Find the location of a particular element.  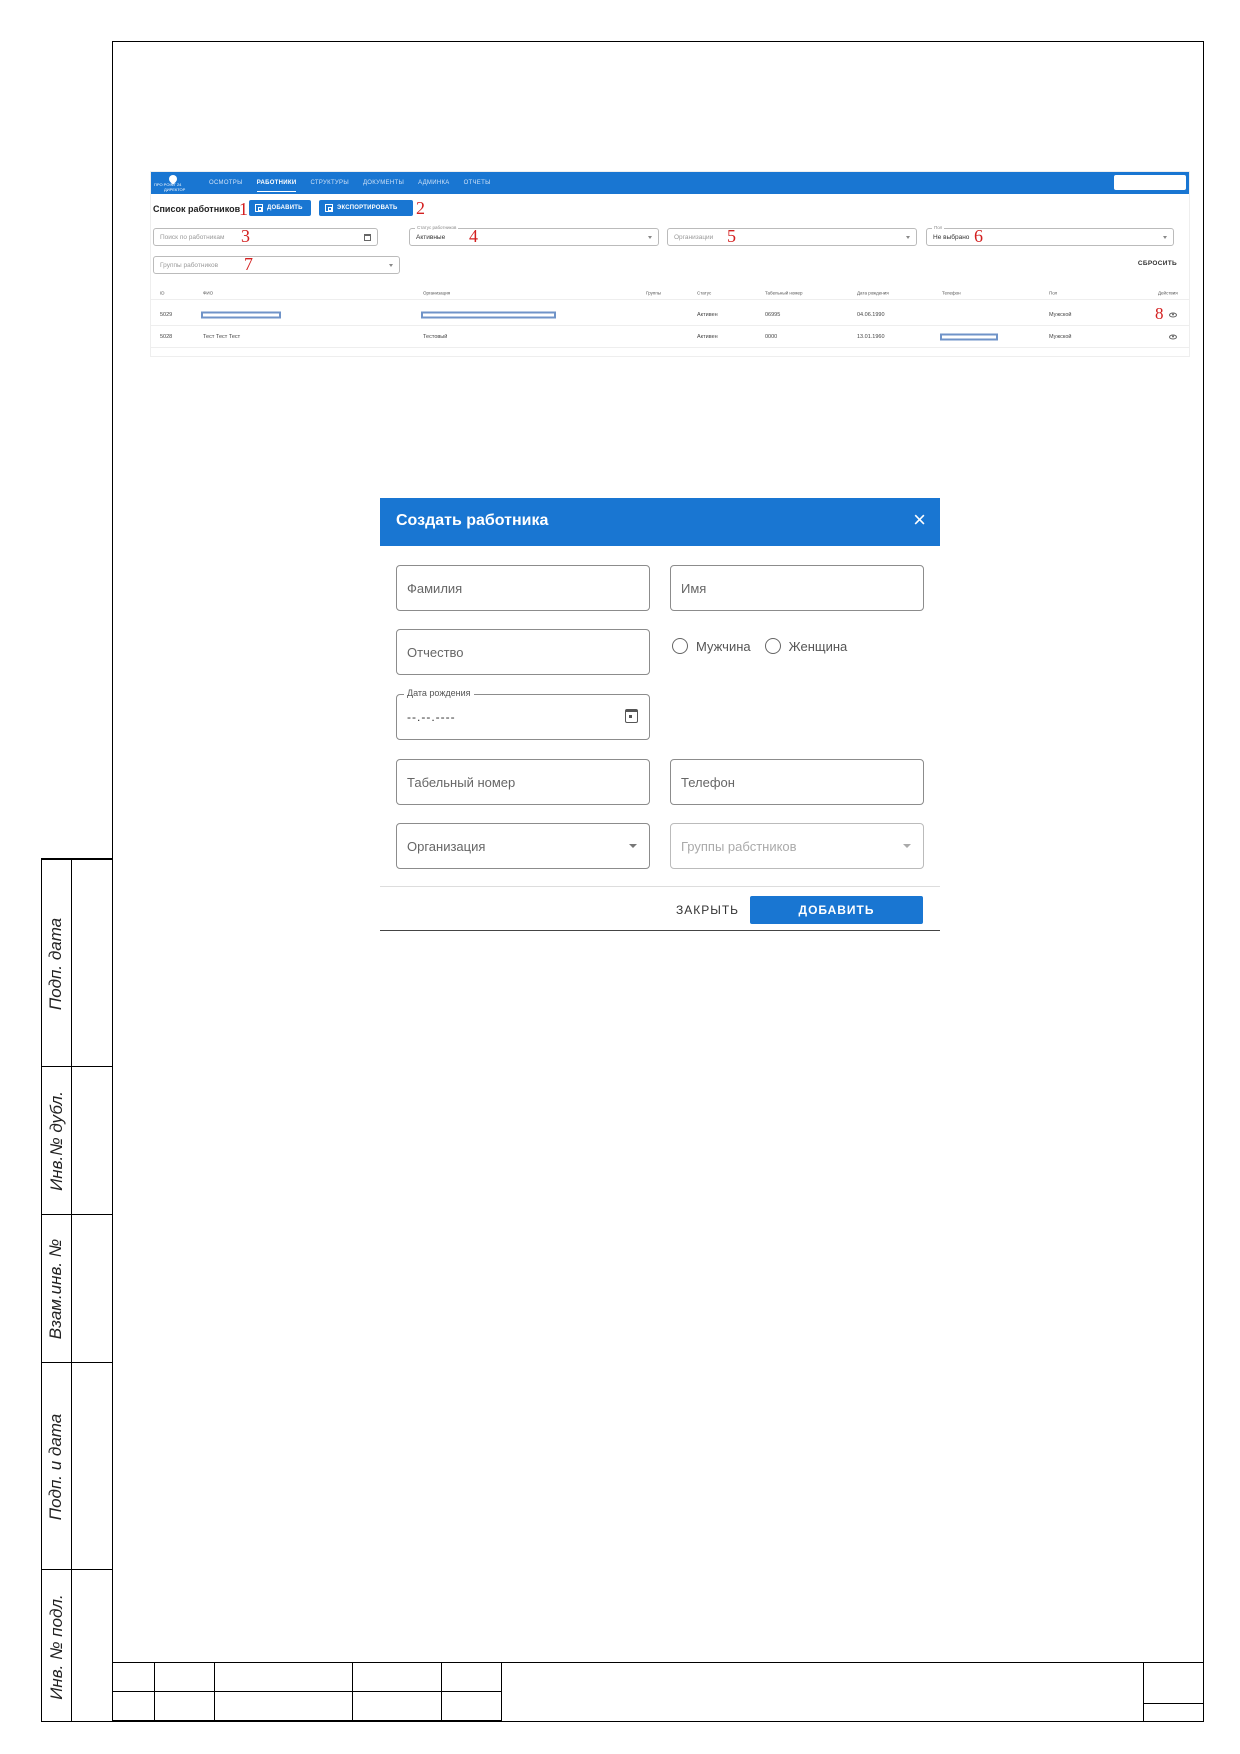

side-cell: Подп. дата is located at coordinates (77, 962).